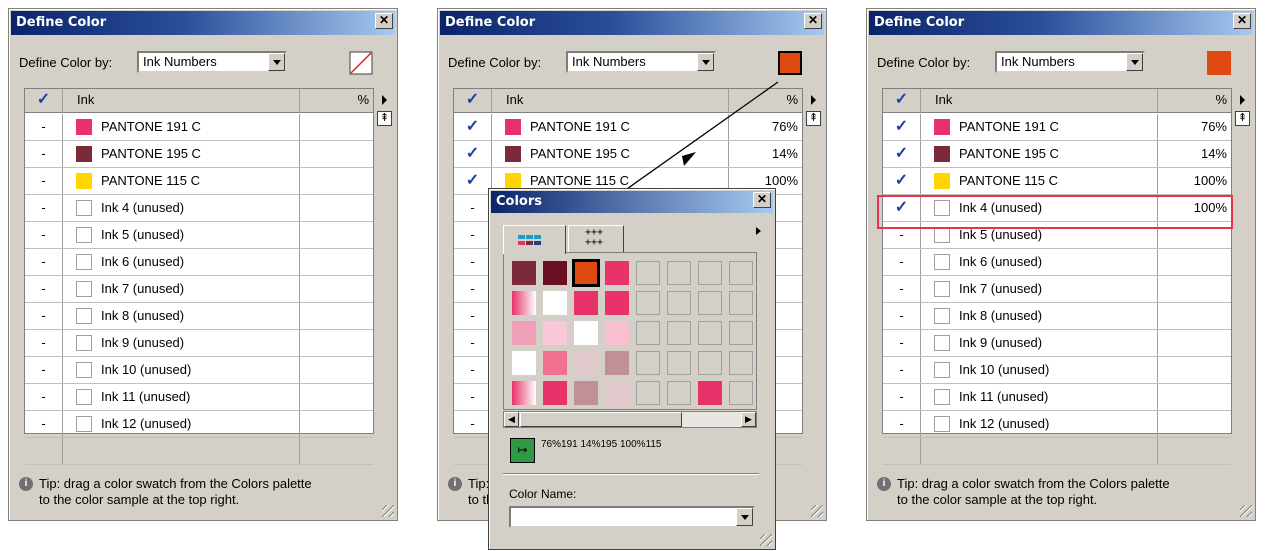 The width and height of the screenshot is (1266, 551). I want to click on ink-row: - Ink 7 (unused), so click(1057, 289).